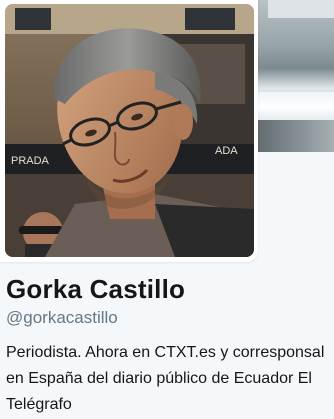 This screenshot has height=419, width=334. I want to click on storefront-text-right: ADA, so click(226, 151).